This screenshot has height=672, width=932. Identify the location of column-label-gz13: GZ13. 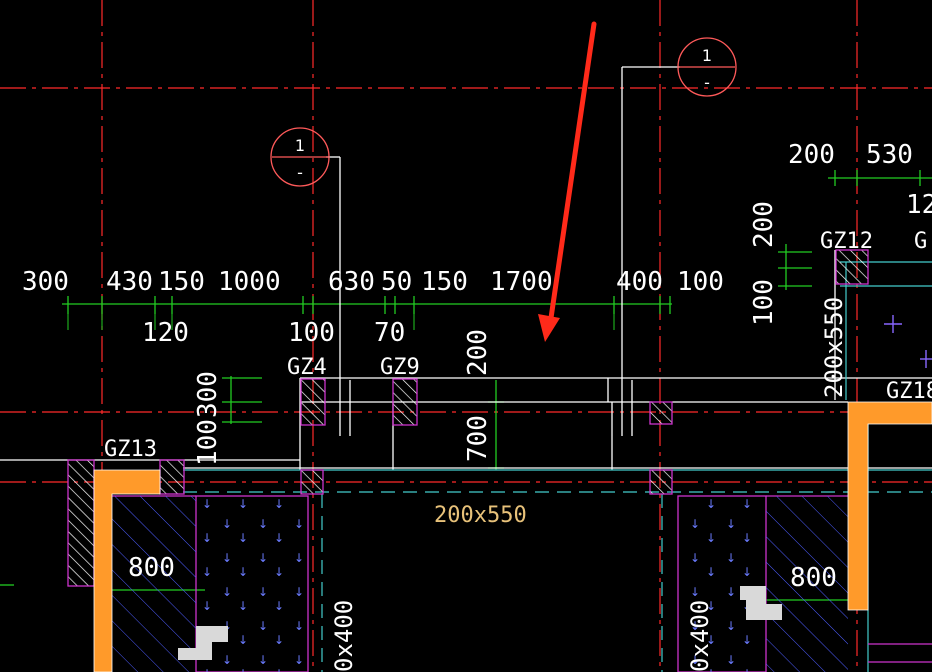
(130, 449).